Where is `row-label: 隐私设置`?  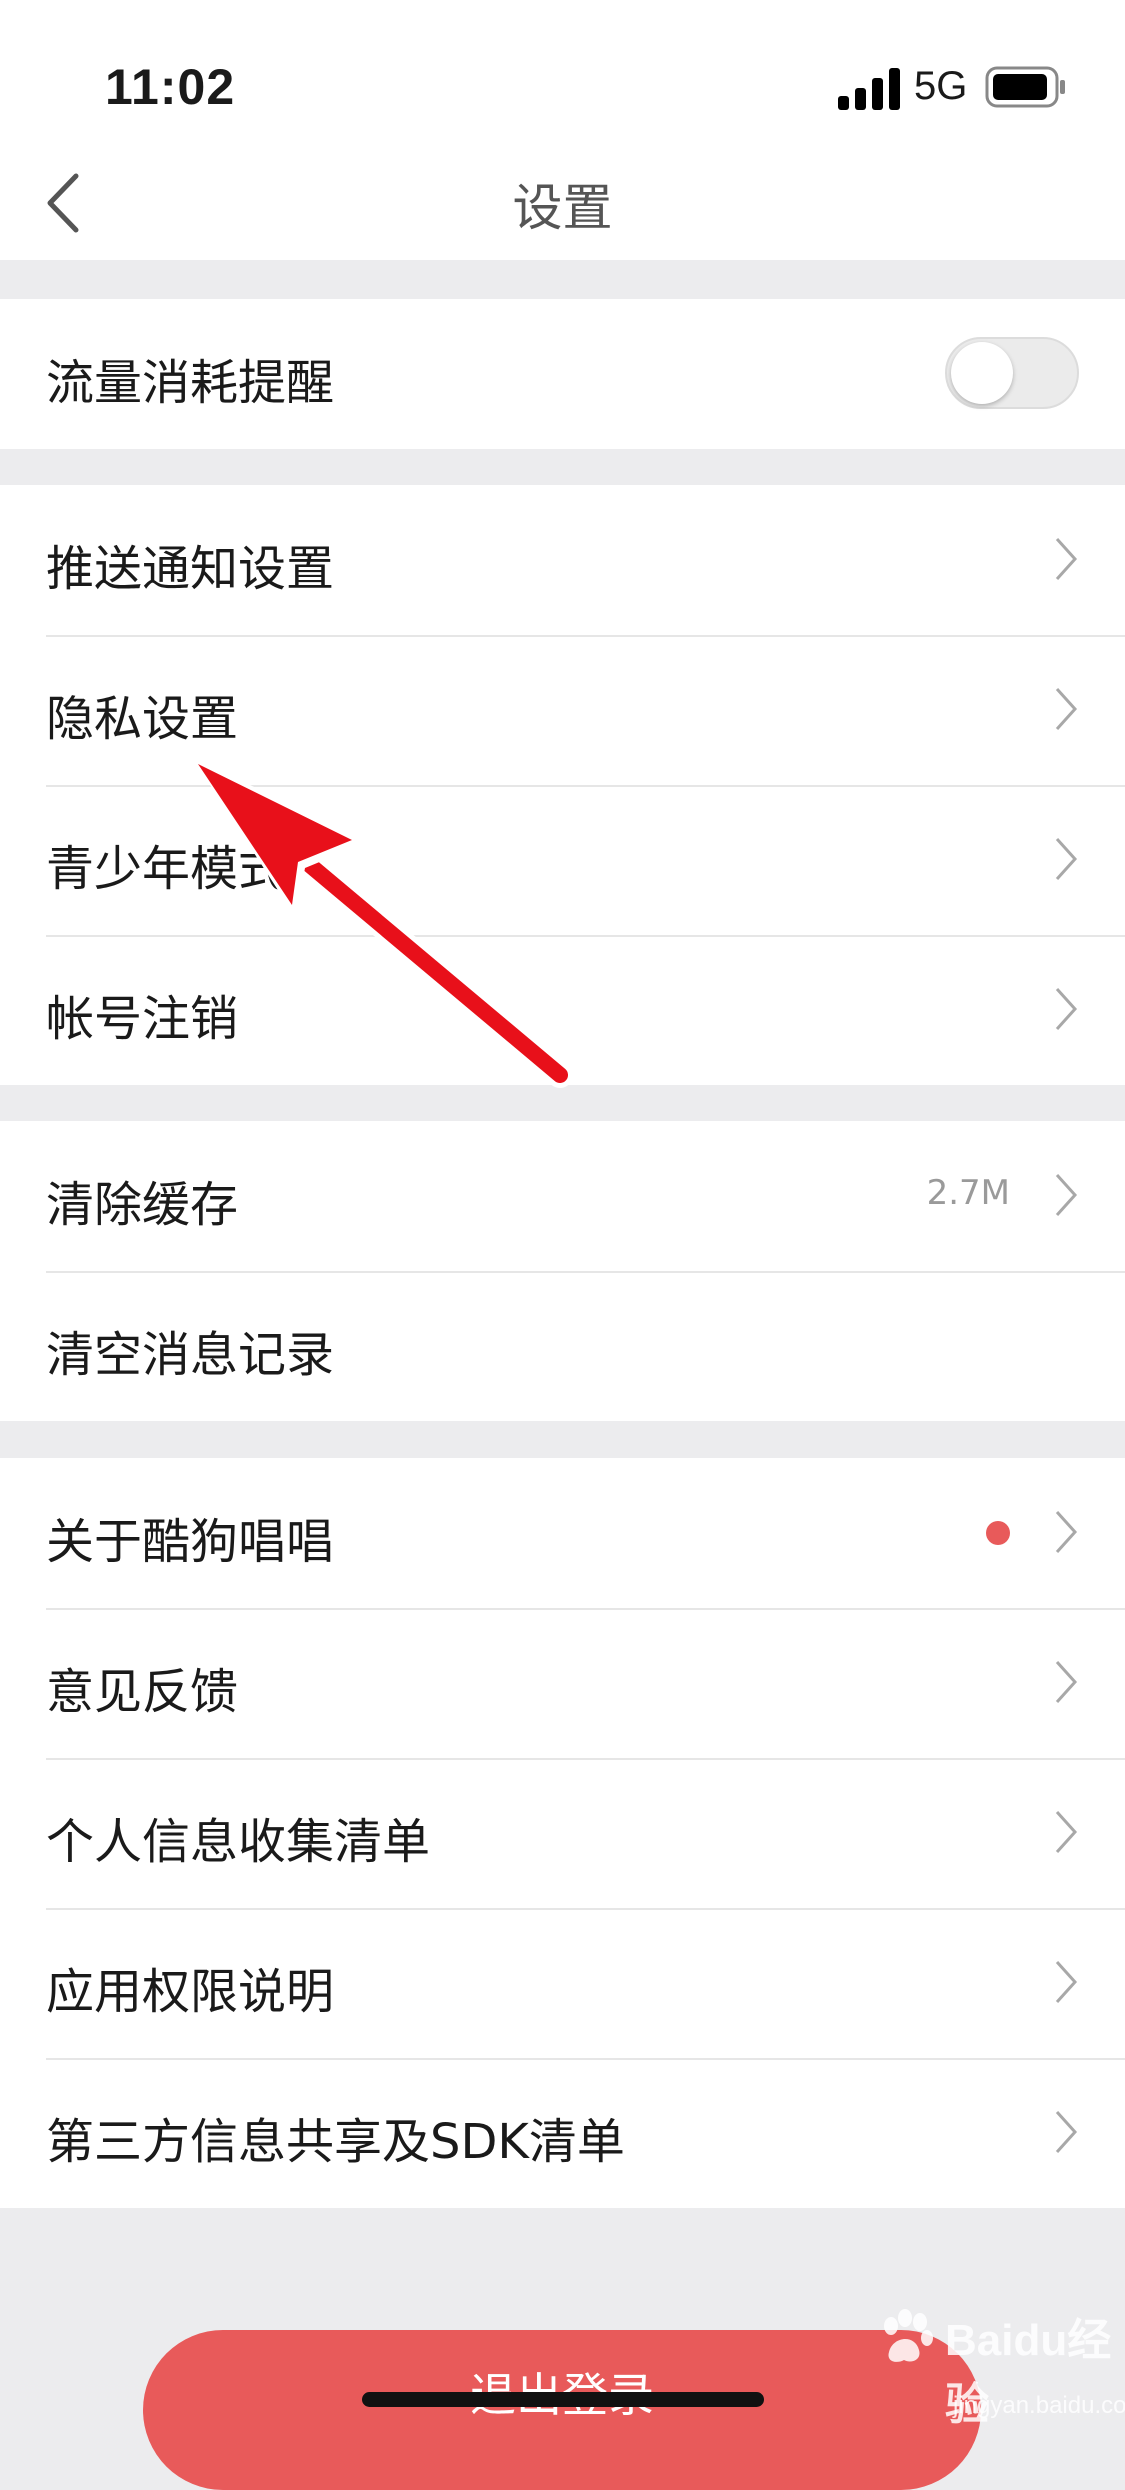
row-label: 隐私设置 is located at coordinates (142, 719).